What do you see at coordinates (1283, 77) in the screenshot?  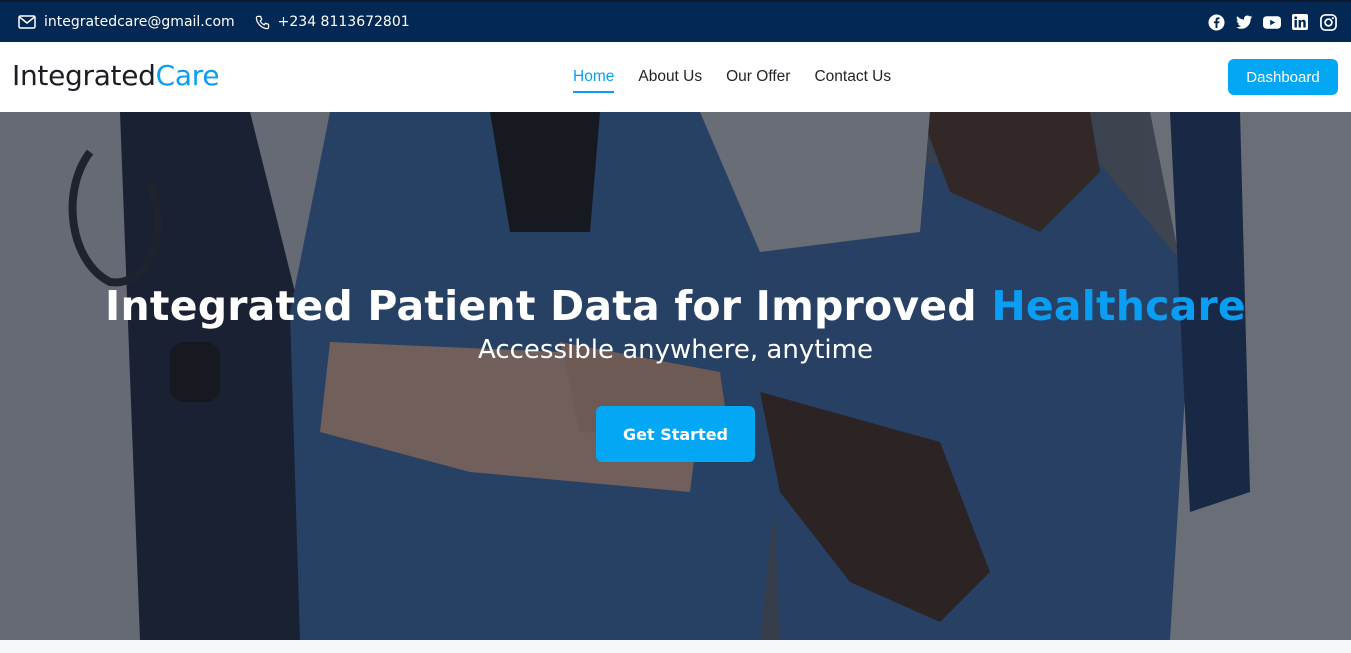 I see `dashboard-button: Dashboard` at bounding box center [1283, 77].